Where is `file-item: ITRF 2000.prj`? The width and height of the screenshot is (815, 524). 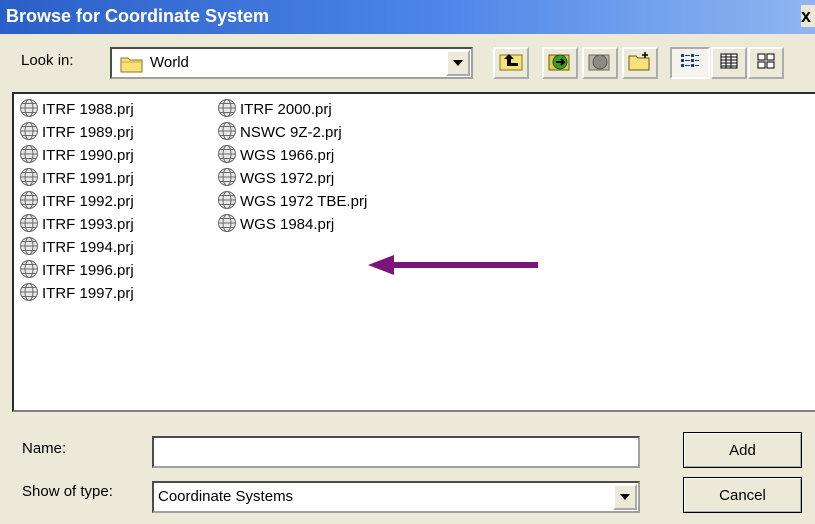
file-item: ITRF 2000.prj is located at coordinates (291, 109).